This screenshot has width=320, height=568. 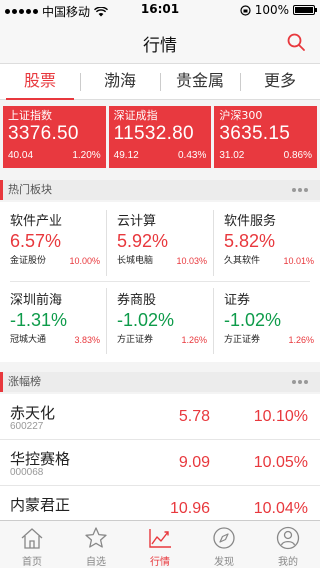 What do you see at coordinates (192, 155) in the screenshot?
I see `index-pct: 0.43%` at bounding box center [192, 155].